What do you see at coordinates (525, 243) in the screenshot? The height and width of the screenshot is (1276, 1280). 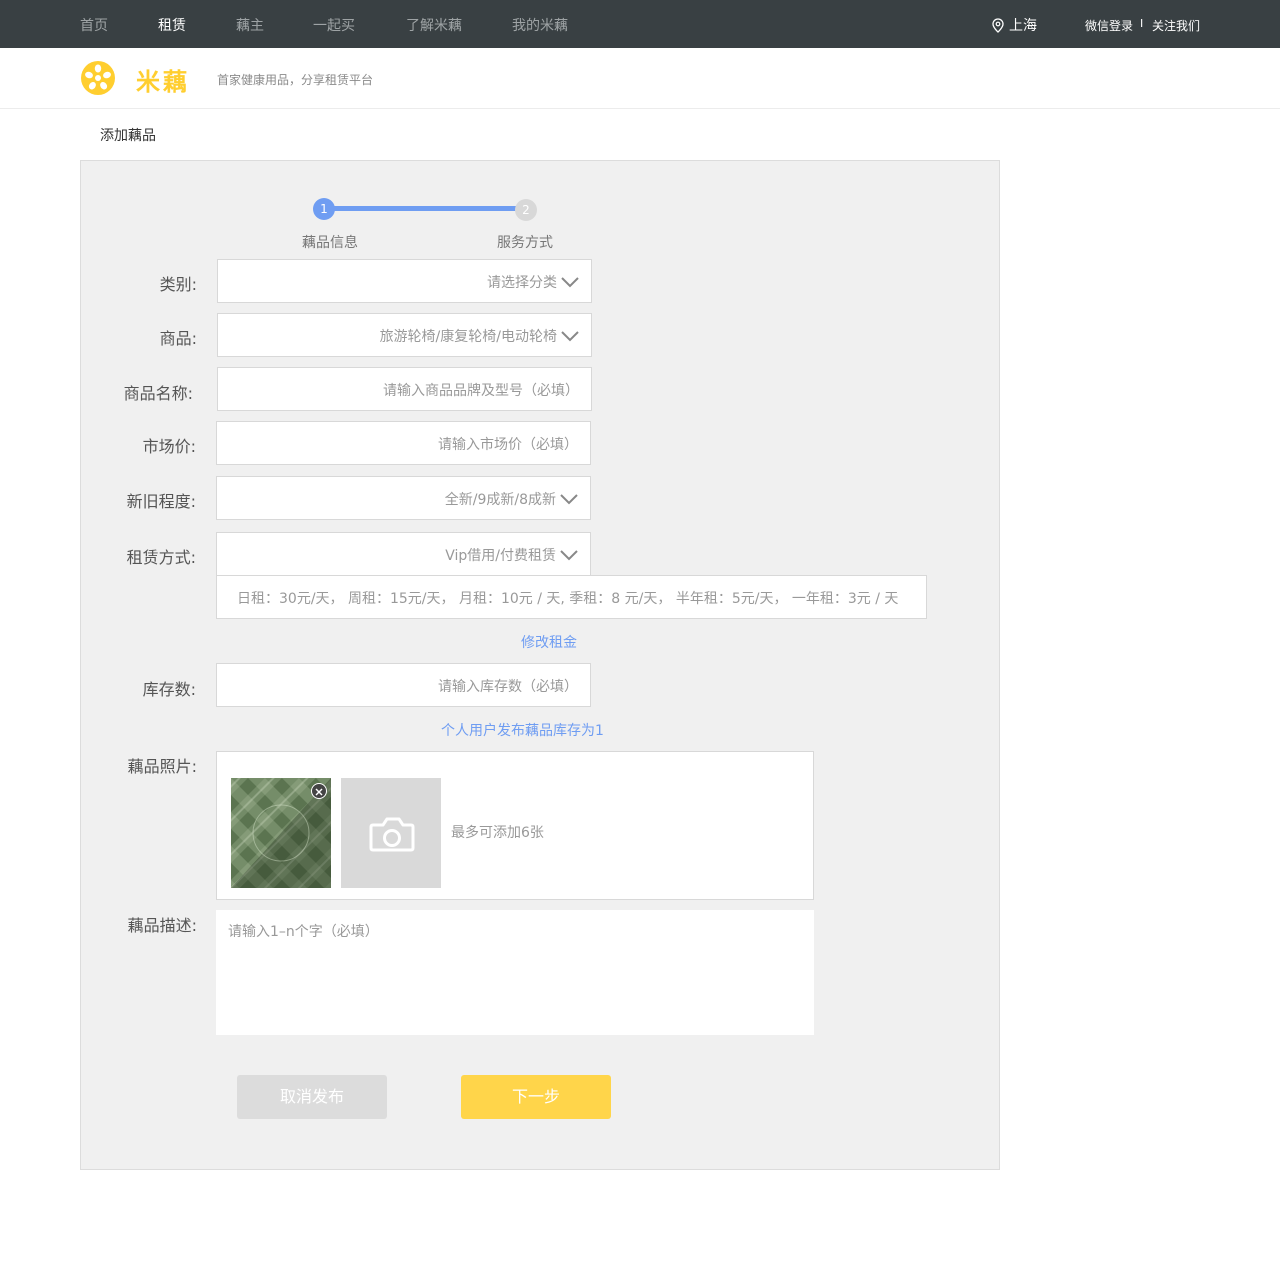 I see `step-2-label: 服务方式` at bounding box center [525, 243].